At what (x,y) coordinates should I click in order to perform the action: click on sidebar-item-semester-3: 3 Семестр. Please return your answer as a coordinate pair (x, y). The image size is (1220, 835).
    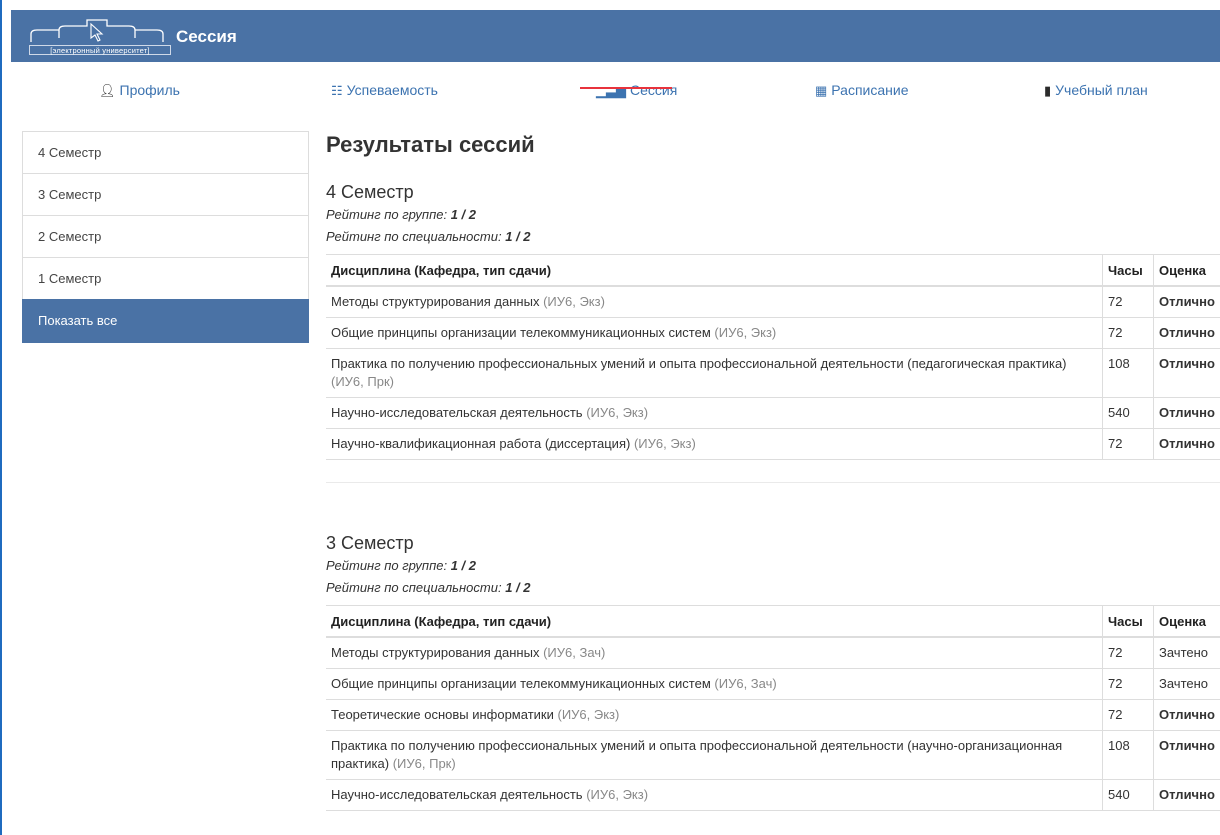
    Looking at the image, I should click on (165, 194).